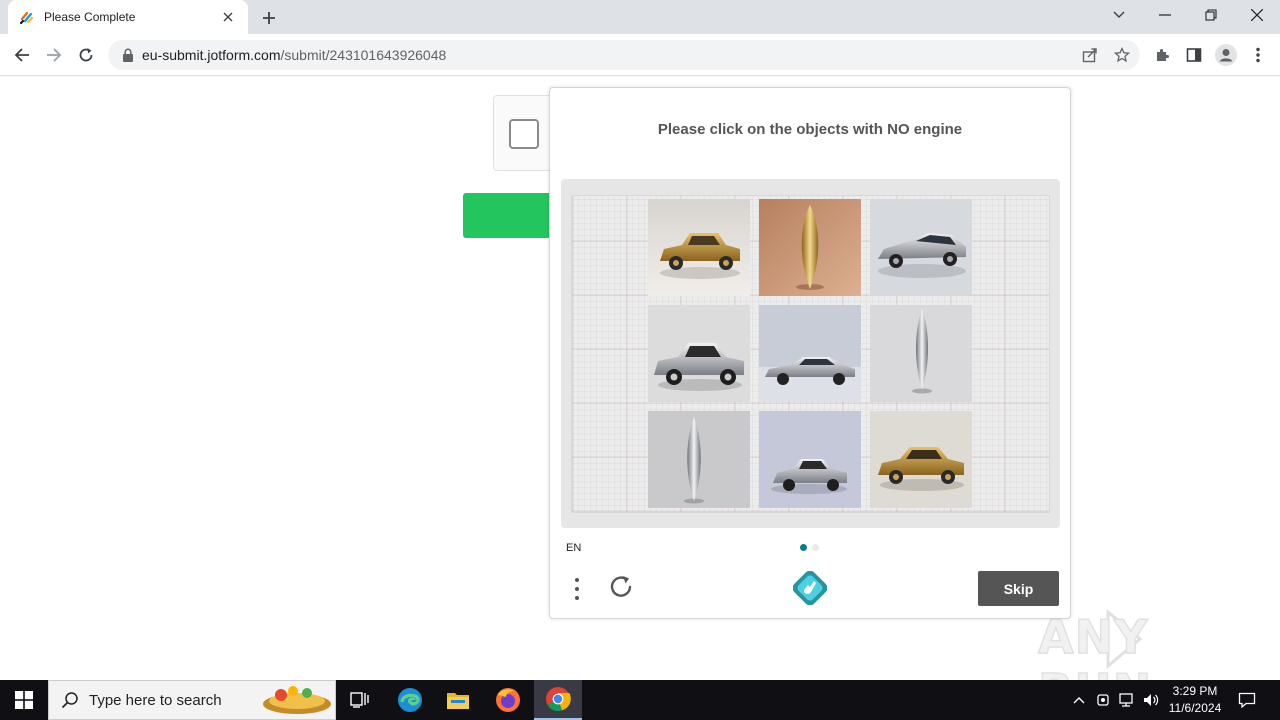  Describe the element at coordinates (640, 17) in the screenshot. I see `tab-strip: Please Complete` at that location.